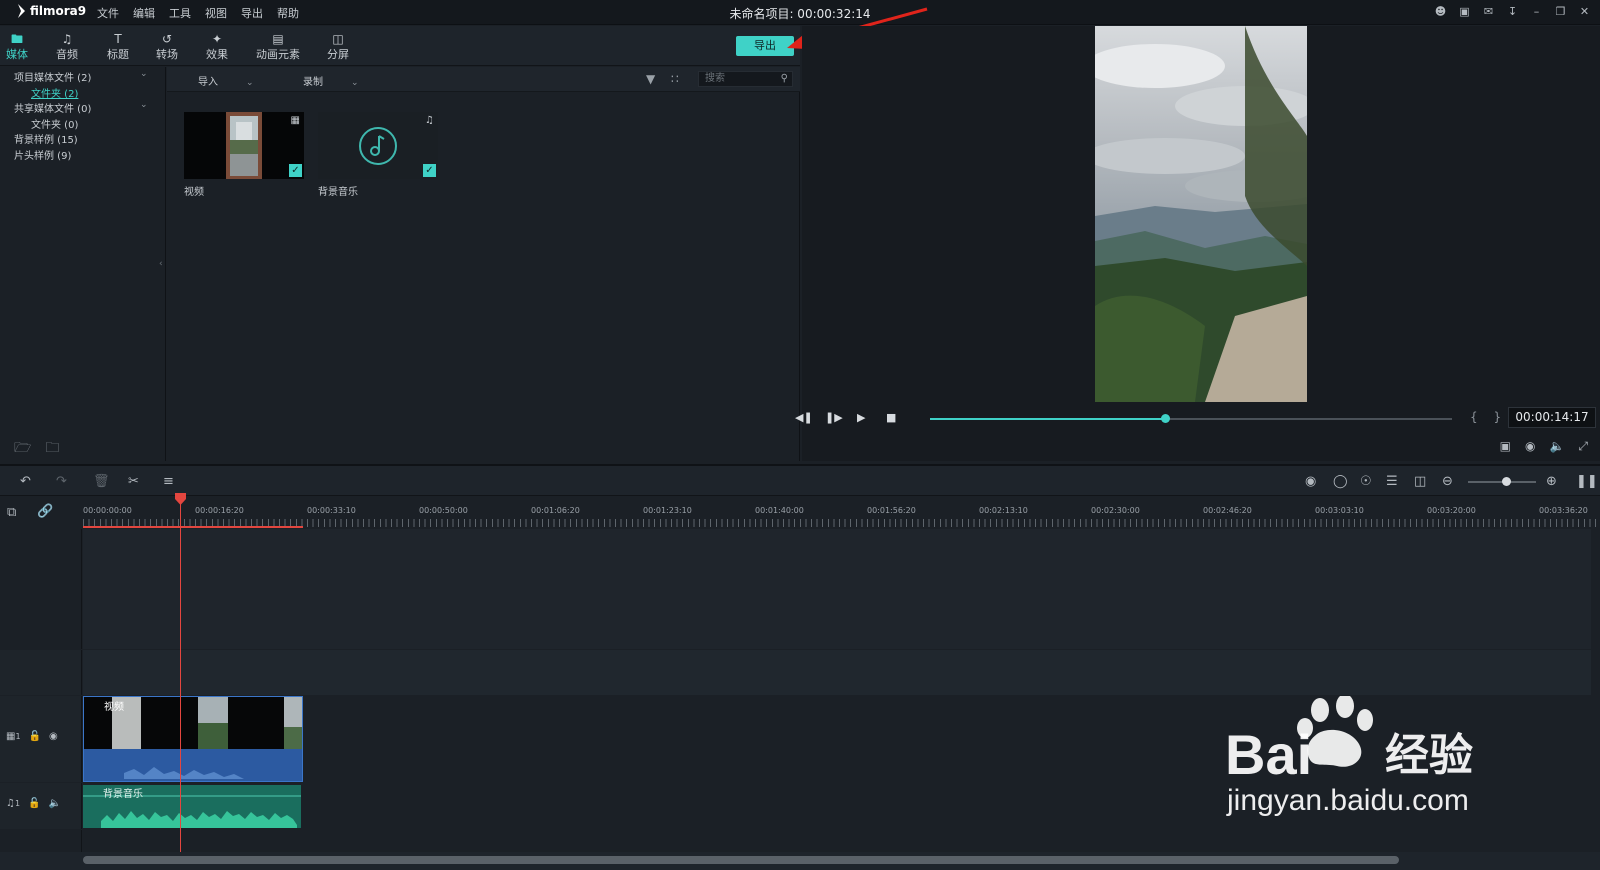  What do you see at coordinates (861, 417) in the screenshot?
I see `play-icon: ▶` at bounding box center [861, 417].